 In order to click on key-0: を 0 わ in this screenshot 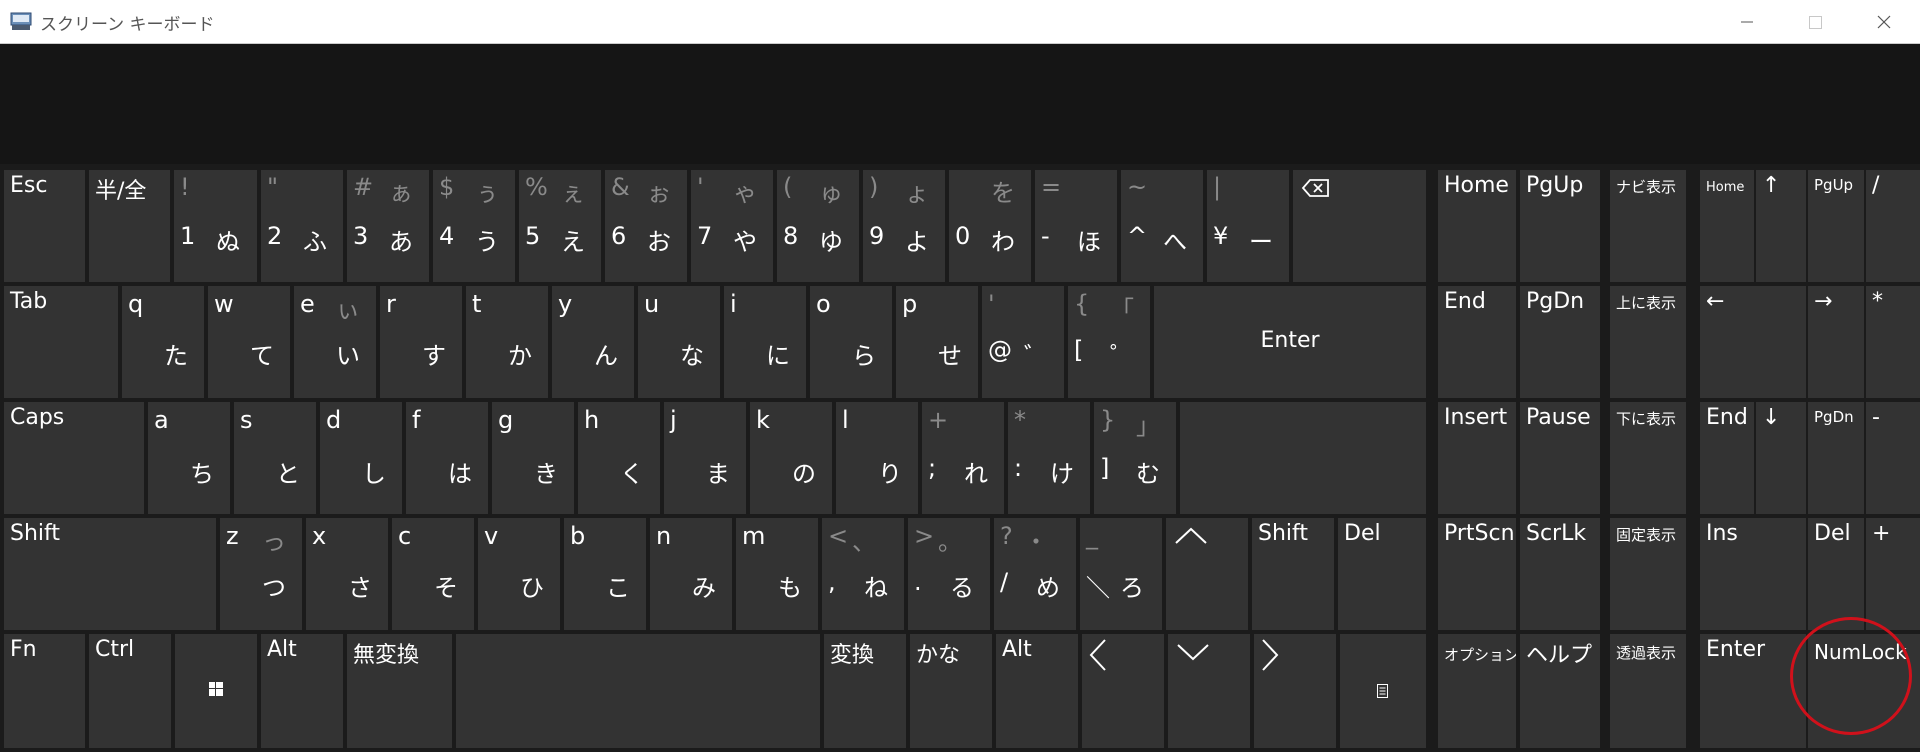, I will do `click(990, 226)`.